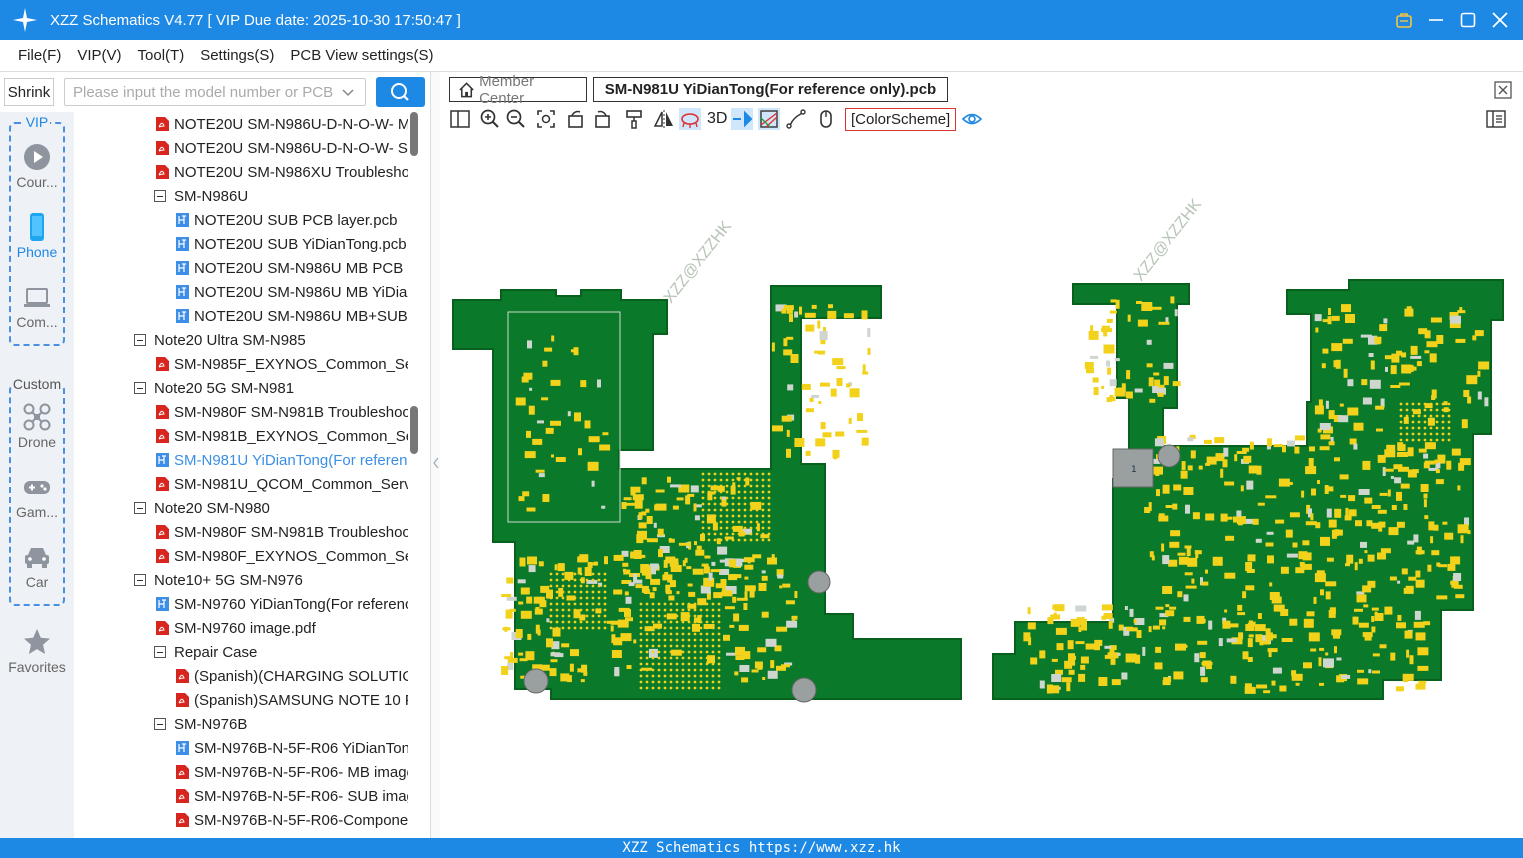  Describe the element at coordinates (215, 92) in the screenshot. I see `search-input: Please input the model number or PCB` at that location.